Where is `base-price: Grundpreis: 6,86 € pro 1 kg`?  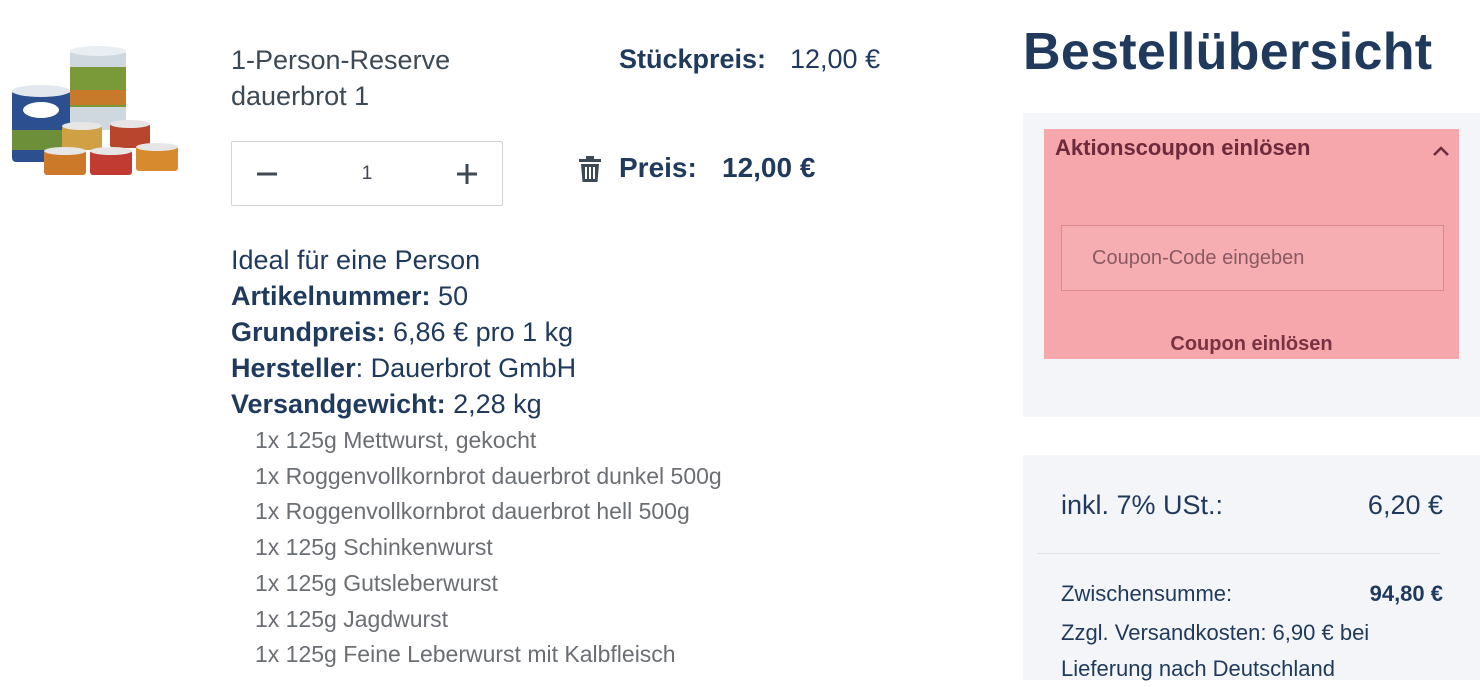
base-price: Grundpreis: 6,86 € pro 1 kg is located at coordinates (403, 332).